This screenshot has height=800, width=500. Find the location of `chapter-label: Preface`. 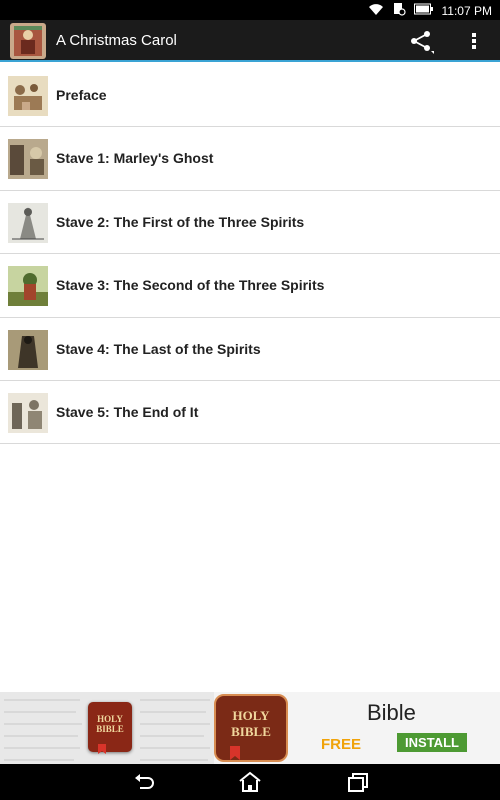

chapter-label: Preface is located at coordinates (81, 95).